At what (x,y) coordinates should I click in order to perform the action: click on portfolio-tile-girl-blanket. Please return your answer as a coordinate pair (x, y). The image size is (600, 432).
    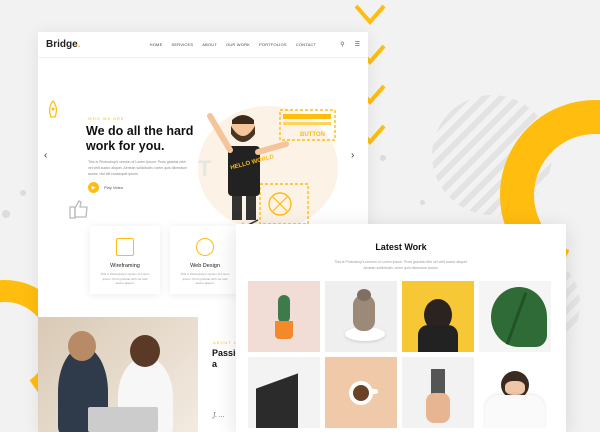
    Looking at the image, I should click on (515, 392).